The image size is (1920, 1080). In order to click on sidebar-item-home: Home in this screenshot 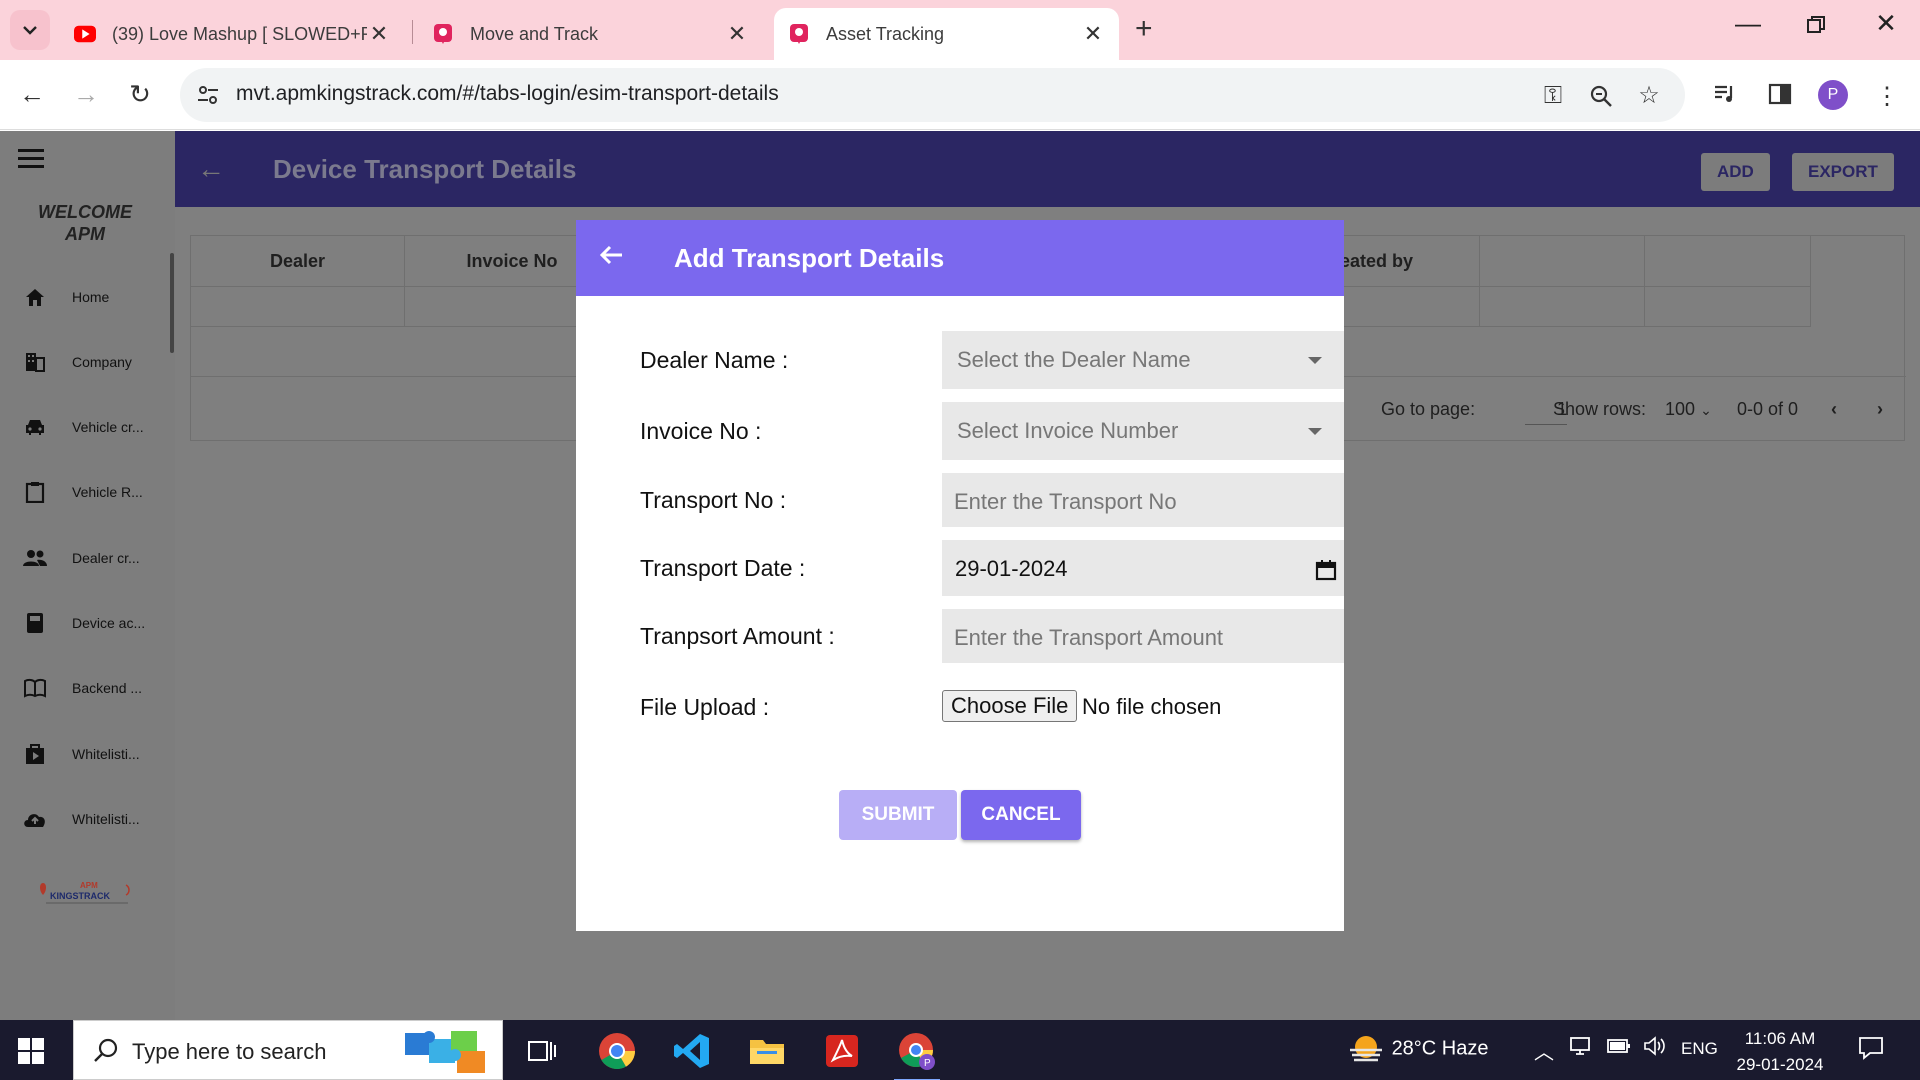, I will do `click(97, 297)`.